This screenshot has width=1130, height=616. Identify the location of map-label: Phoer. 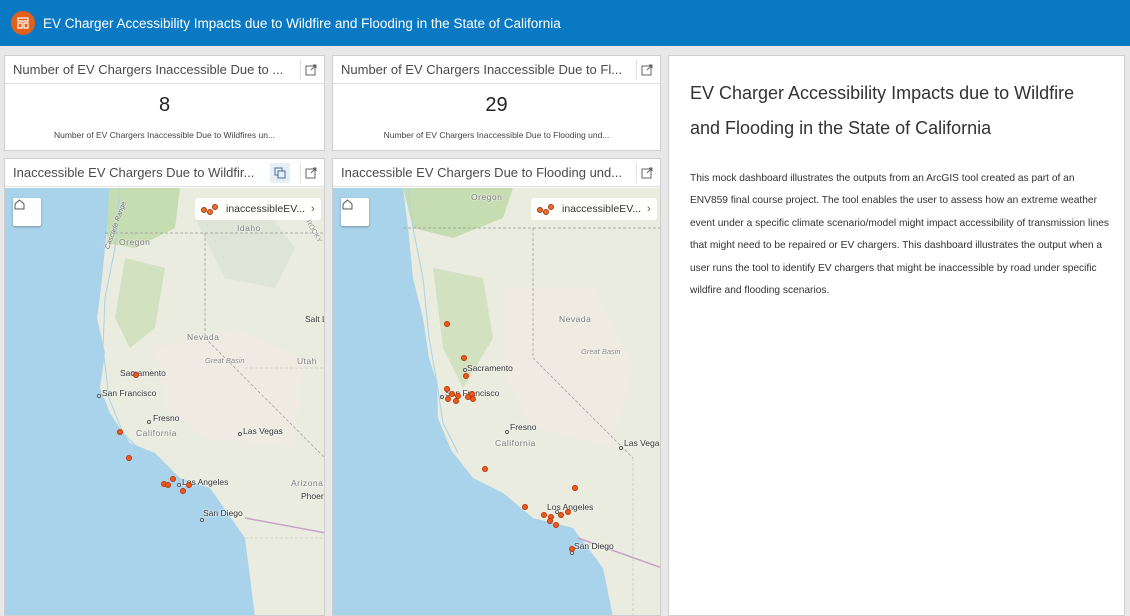
(312, 496).